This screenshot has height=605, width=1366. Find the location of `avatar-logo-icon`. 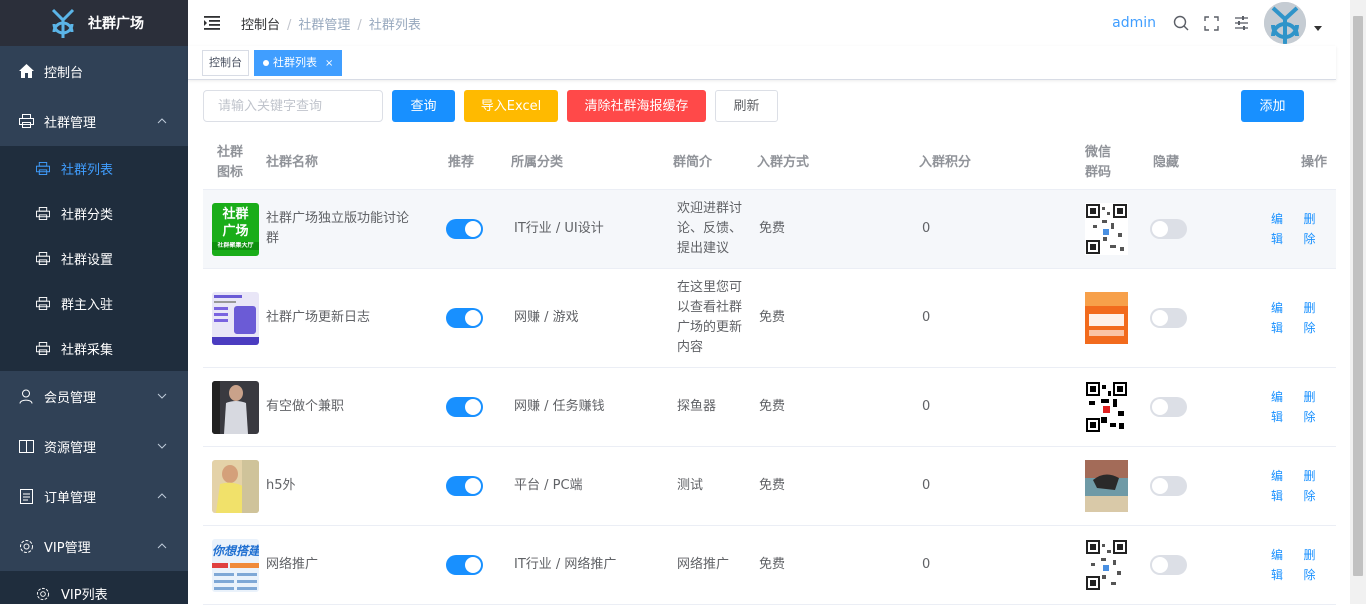

avatar-logo-icon is located at coordinates (1285, 23).